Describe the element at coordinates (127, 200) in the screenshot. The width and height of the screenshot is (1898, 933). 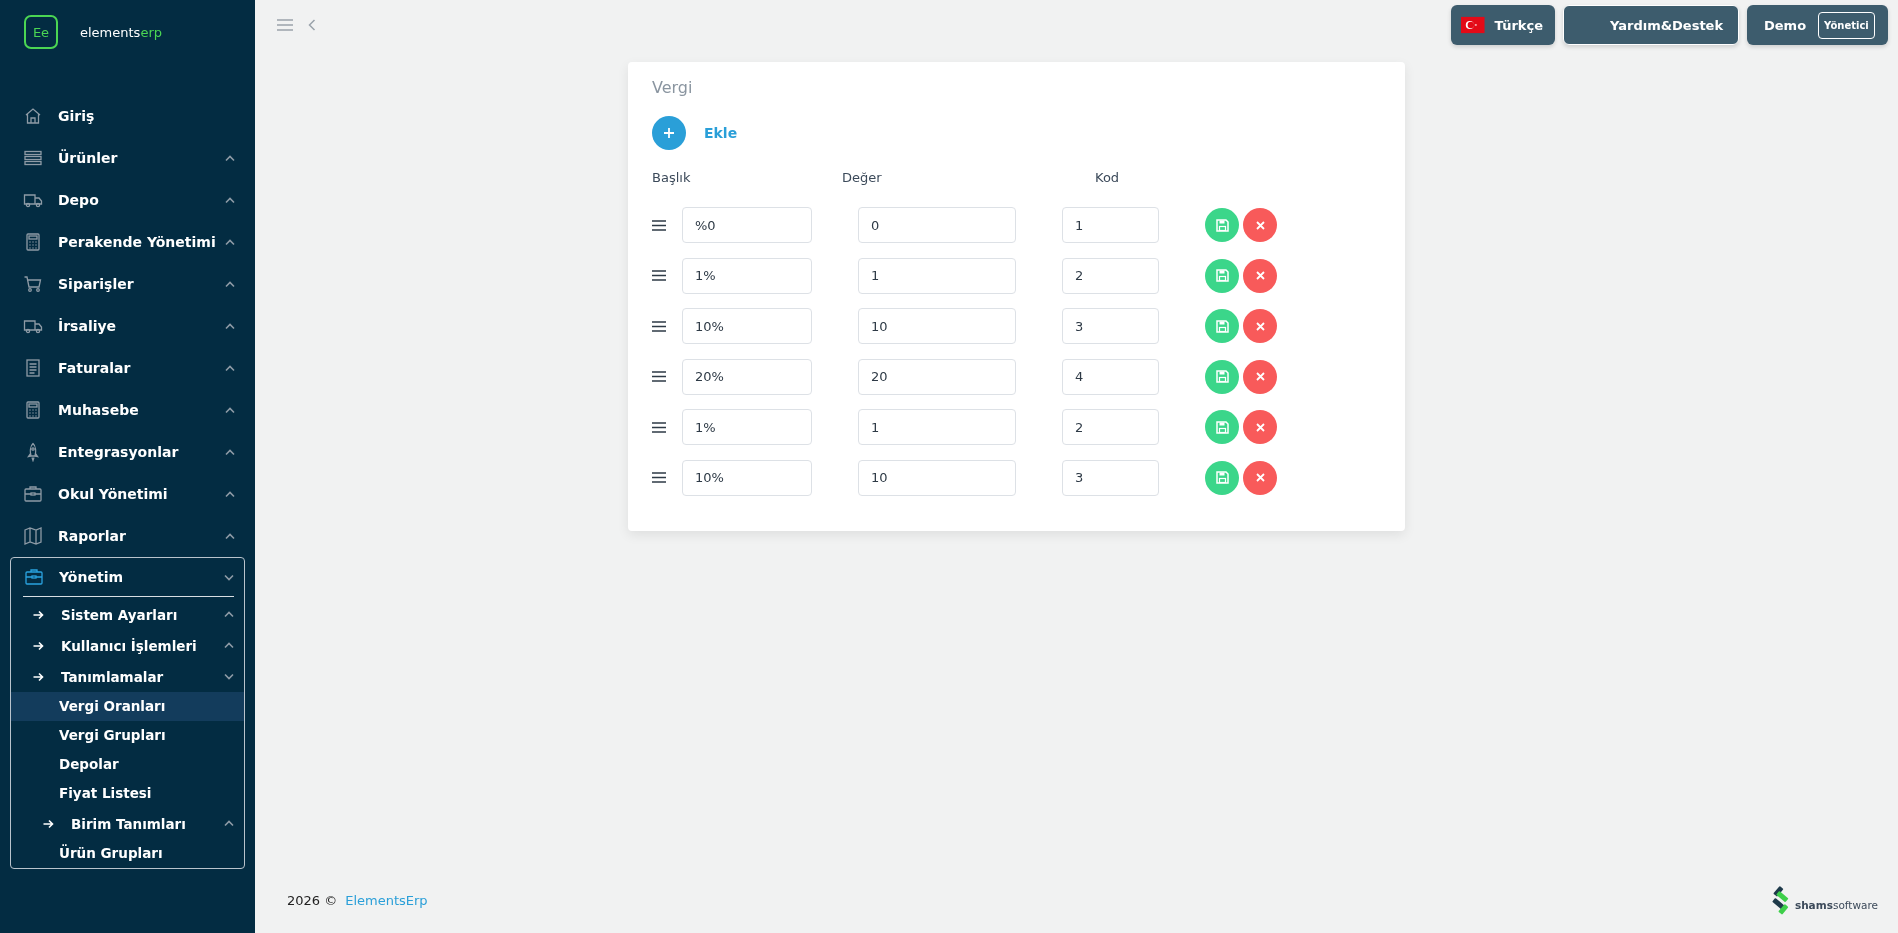
I see `menu-item: Depo` at that location.